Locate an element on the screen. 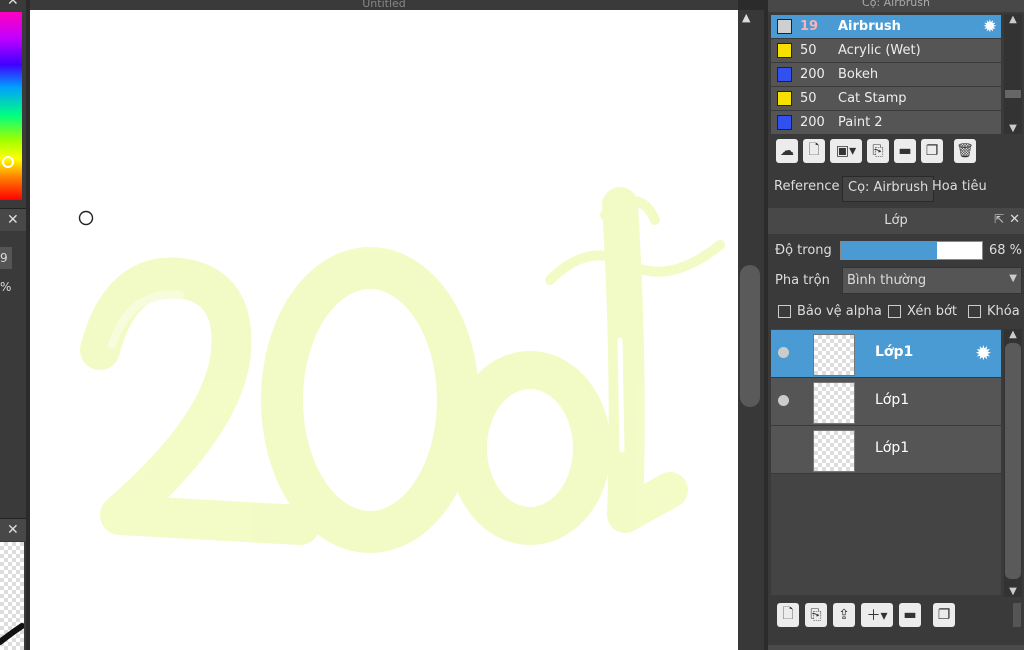 This screenshot has height=650, width=1024. brush-preview is located at coordinates (12, 596).